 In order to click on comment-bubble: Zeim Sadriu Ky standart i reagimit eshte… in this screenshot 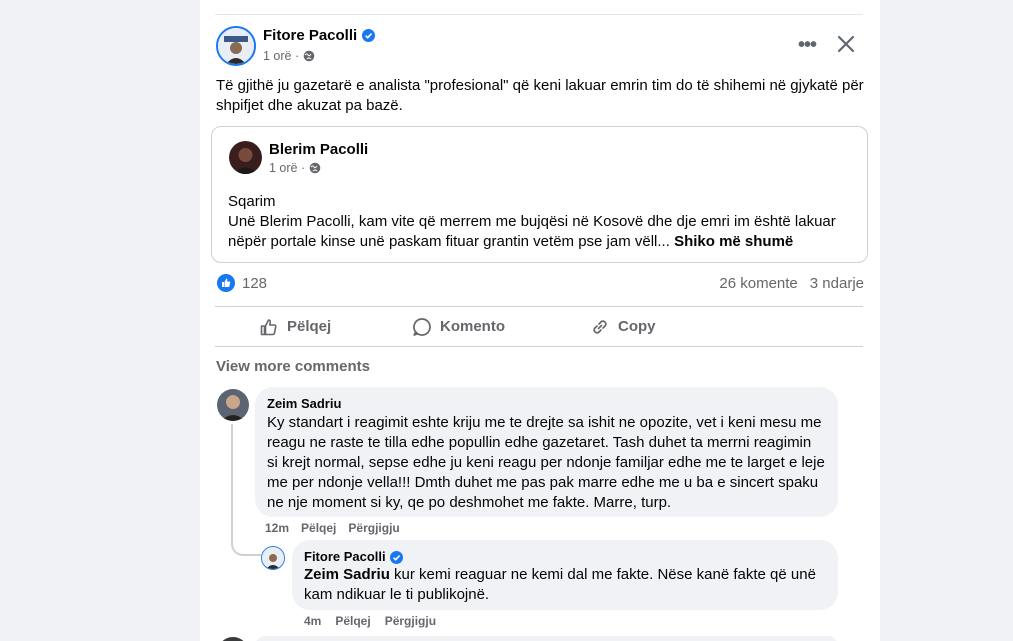, I will do `click(546, 452)`.